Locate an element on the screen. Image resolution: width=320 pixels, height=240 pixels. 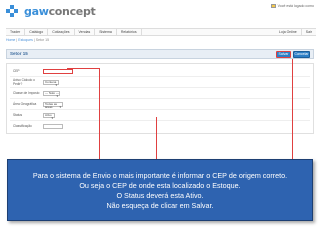
menu-item-vendas: Vendas is located at coordinates (85, 32).